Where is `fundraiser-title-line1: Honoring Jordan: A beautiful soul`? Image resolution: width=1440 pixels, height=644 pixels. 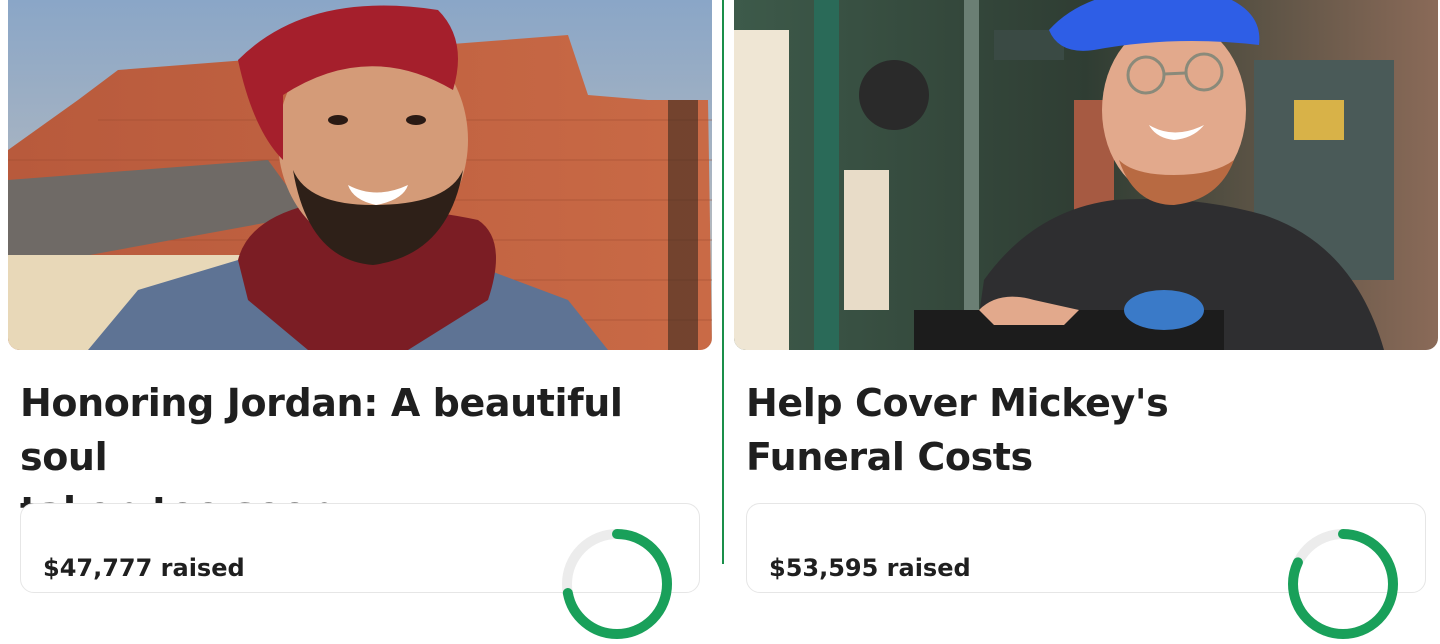 fundraiser-title-line1: Honoring Jordan: A beautiful soul is located at coordinates (321, 430).